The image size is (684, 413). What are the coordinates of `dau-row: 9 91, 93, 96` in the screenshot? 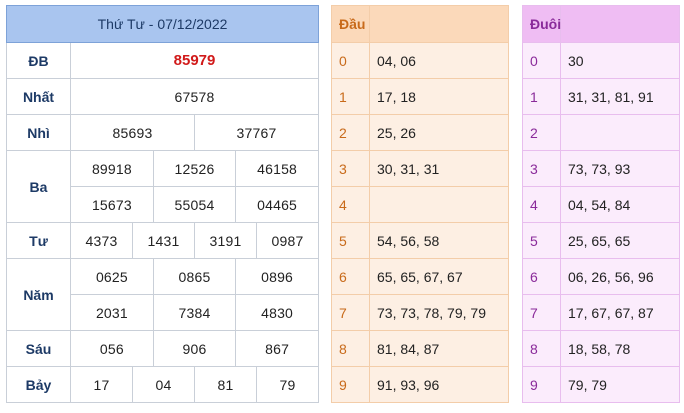 It's located at (420, 384).